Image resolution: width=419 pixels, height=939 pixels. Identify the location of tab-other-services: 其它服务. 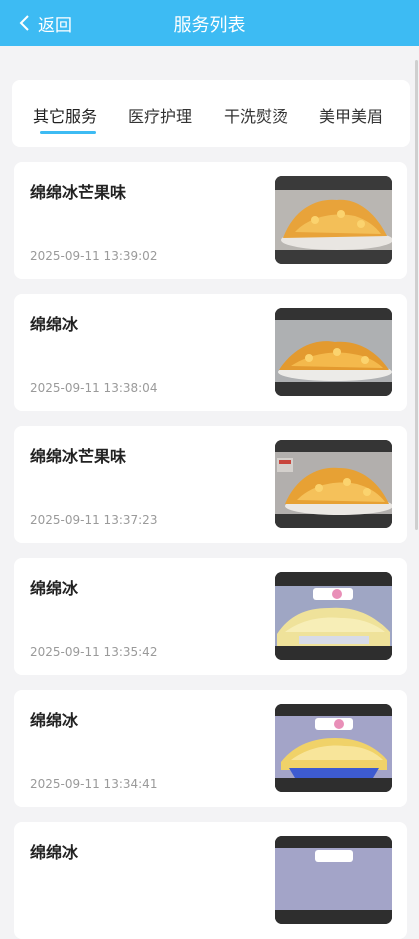
(65, 115).